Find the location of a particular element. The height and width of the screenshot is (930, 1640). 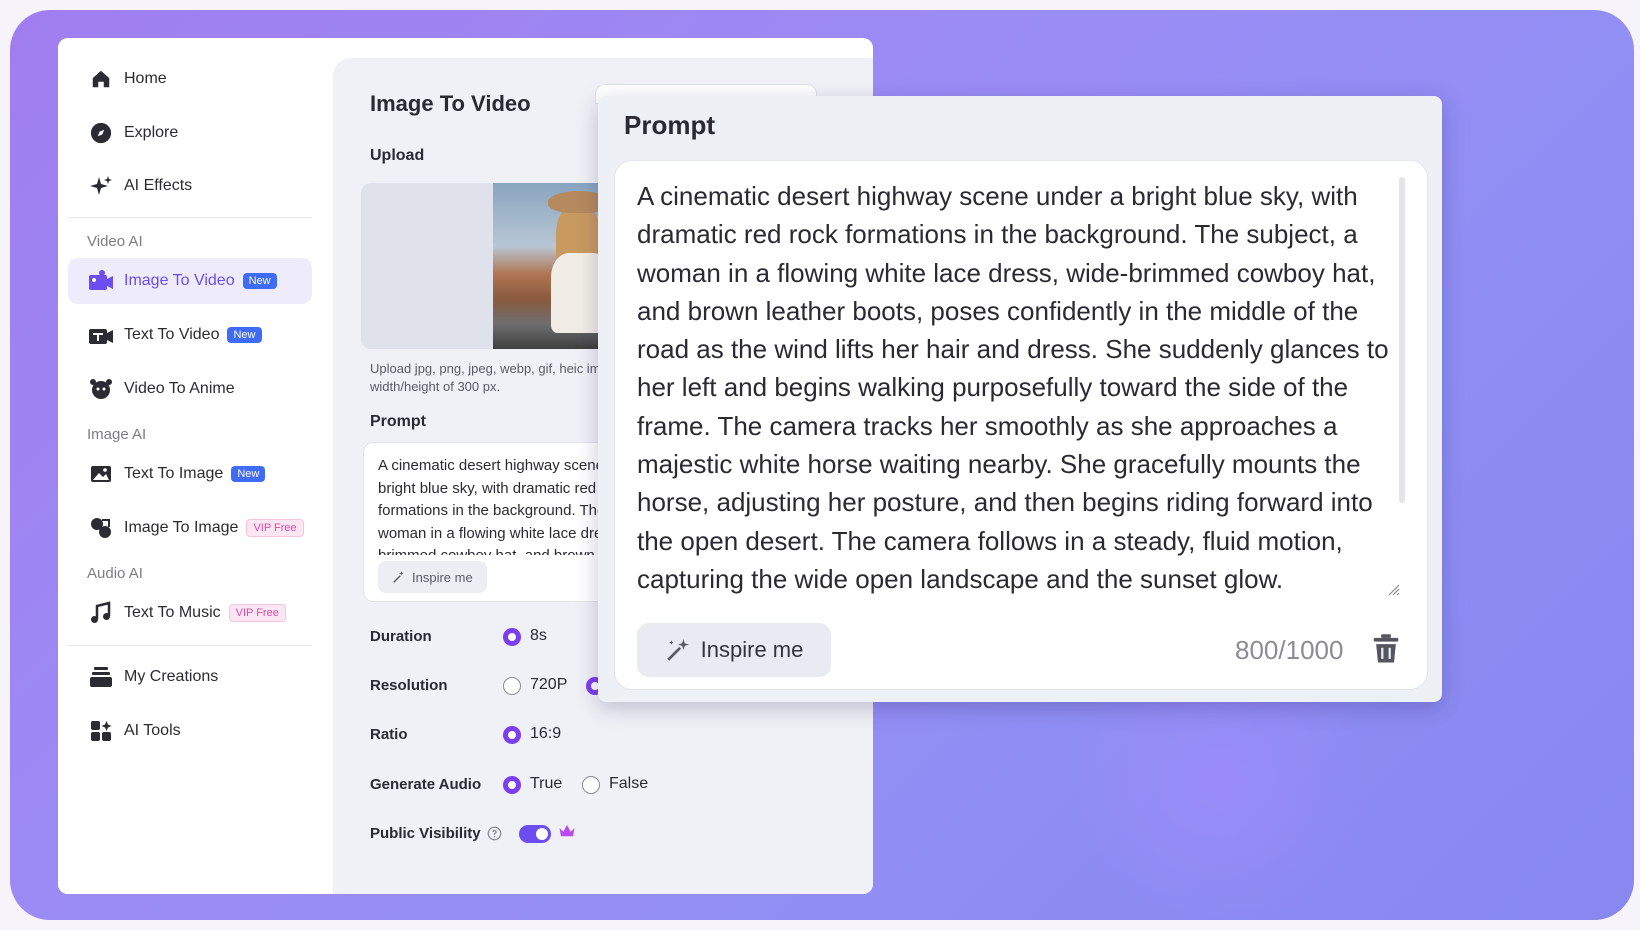

page-title: Image To Video is located at coordinates (450, 103).